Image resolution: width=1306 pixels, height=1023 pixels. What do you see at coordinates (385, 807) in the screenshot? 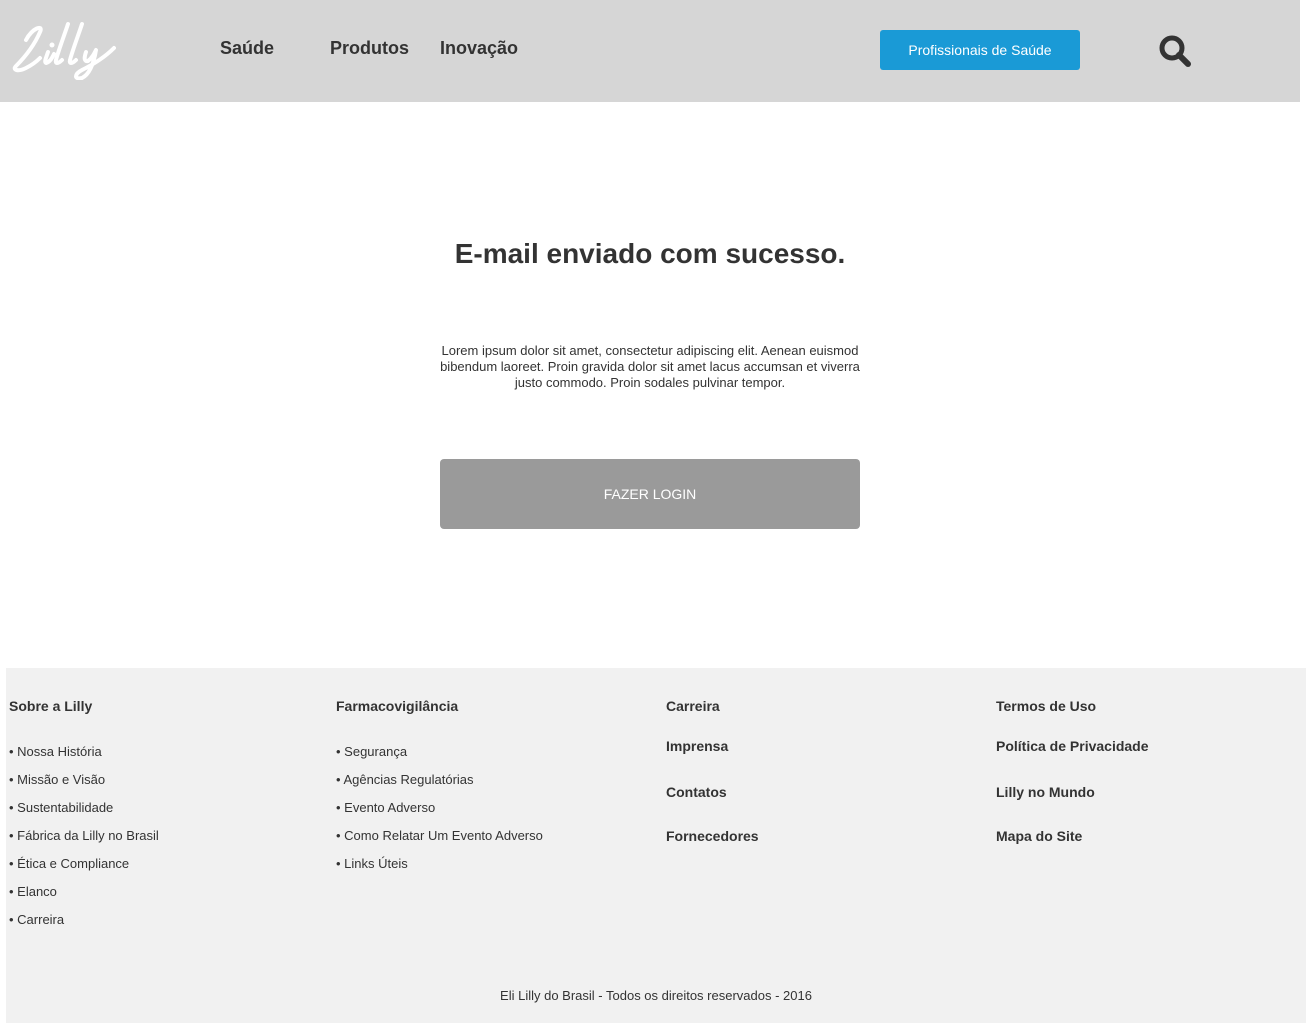
I see `footer-link: • Evento Adverso` at bounding box center [385, 807].